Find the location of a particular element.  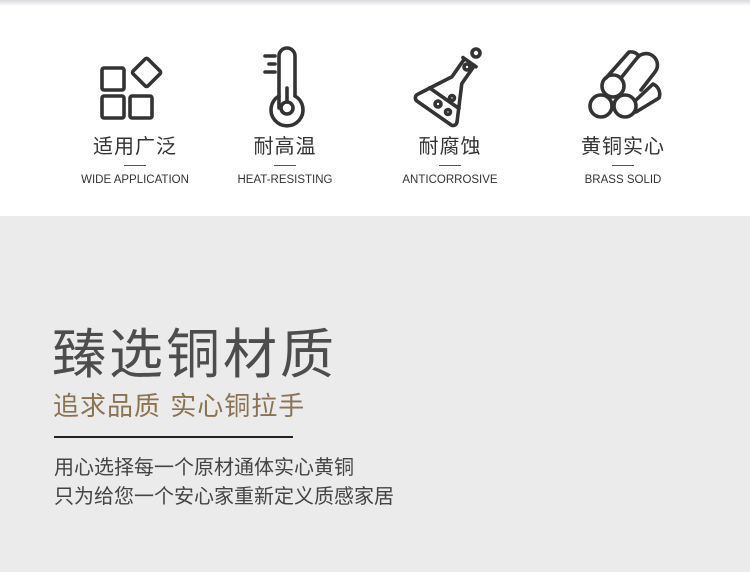

feature-brass-solid: 黄铜实心 BRASS SOLID is located at coordinates (623, 111).